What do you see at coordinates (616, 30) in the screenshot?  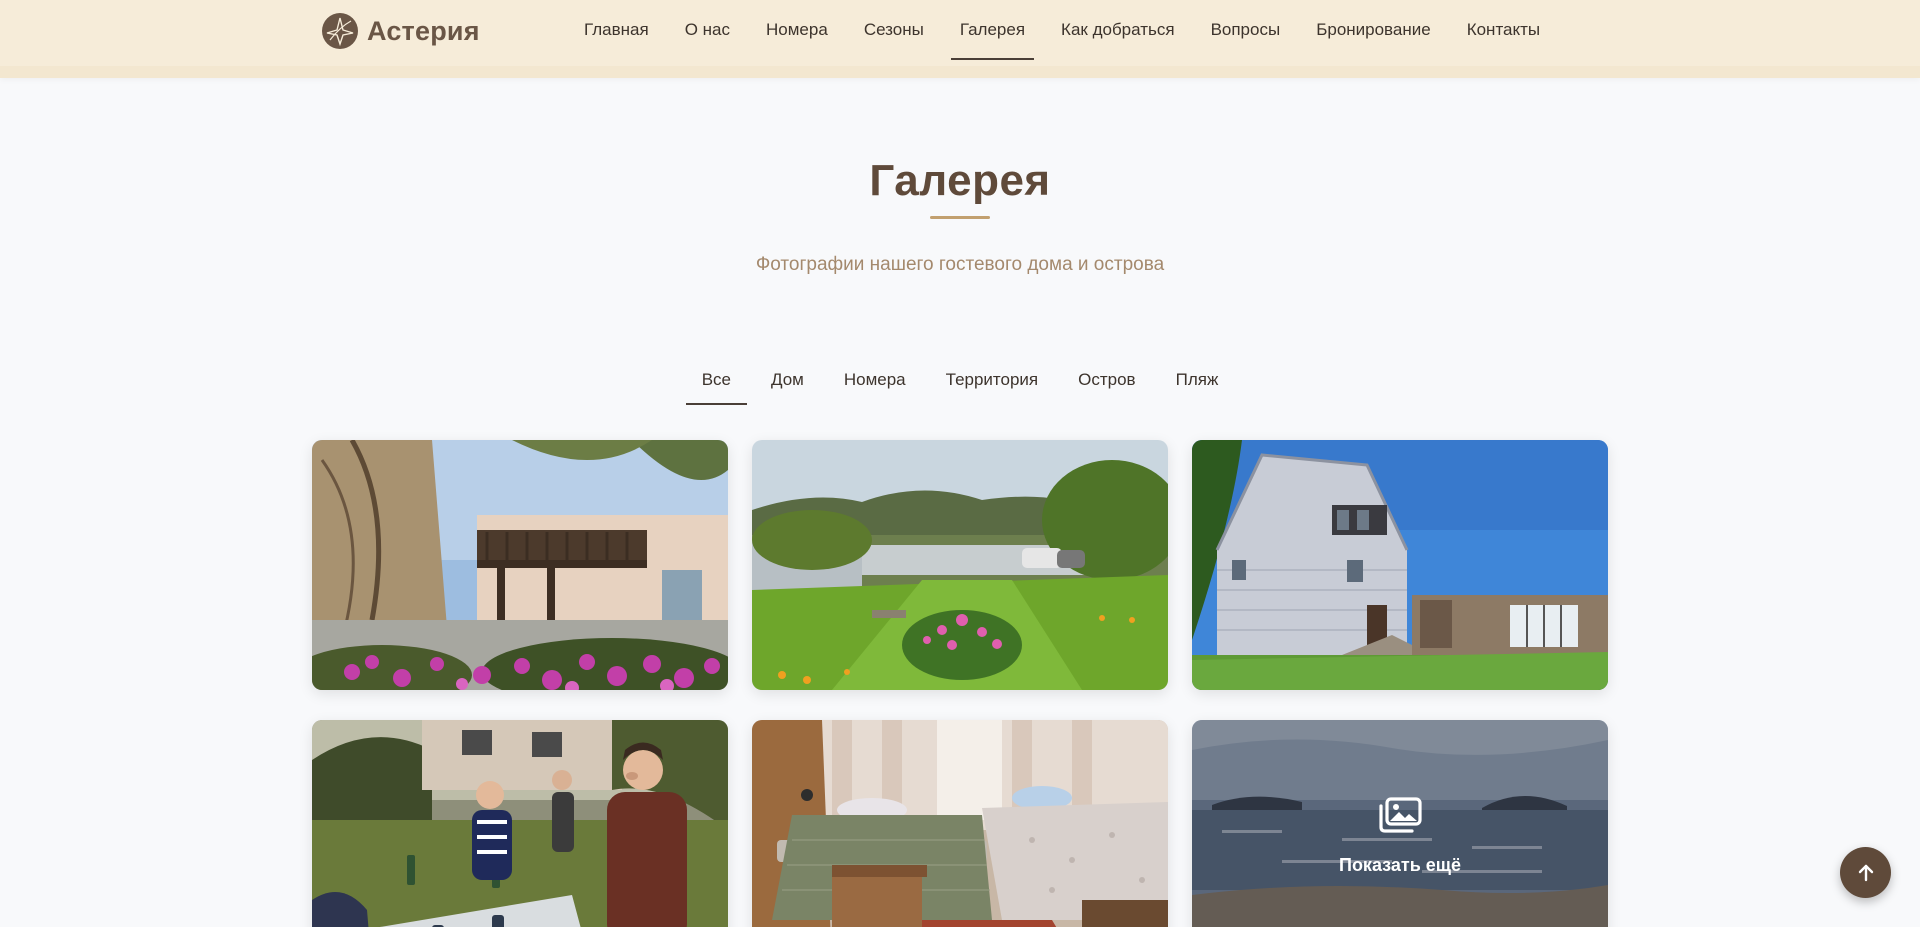 I see `nav-item-home: Главная` at bounding box center [616, 30].